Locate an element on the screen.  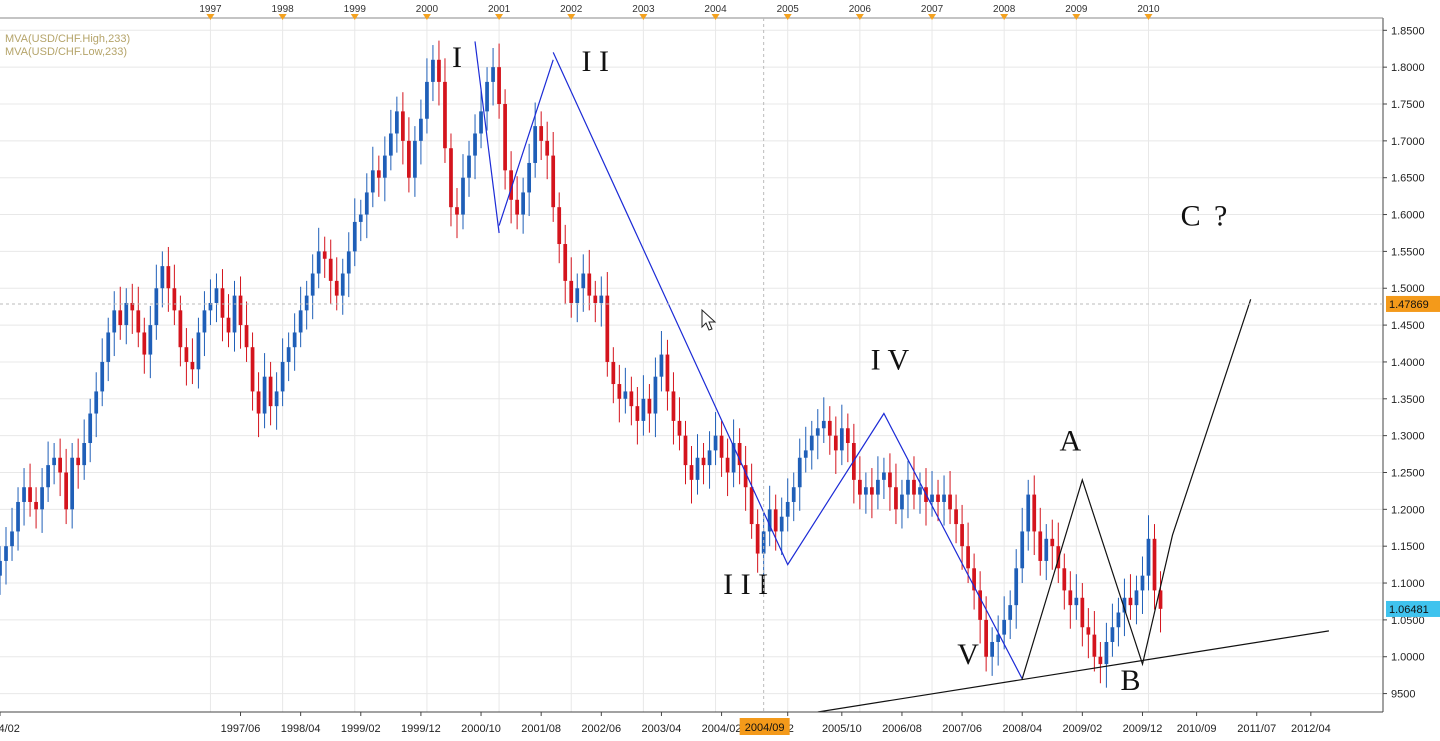
y-tick-label: 1.8000 is located at coordinates (1408, 68).